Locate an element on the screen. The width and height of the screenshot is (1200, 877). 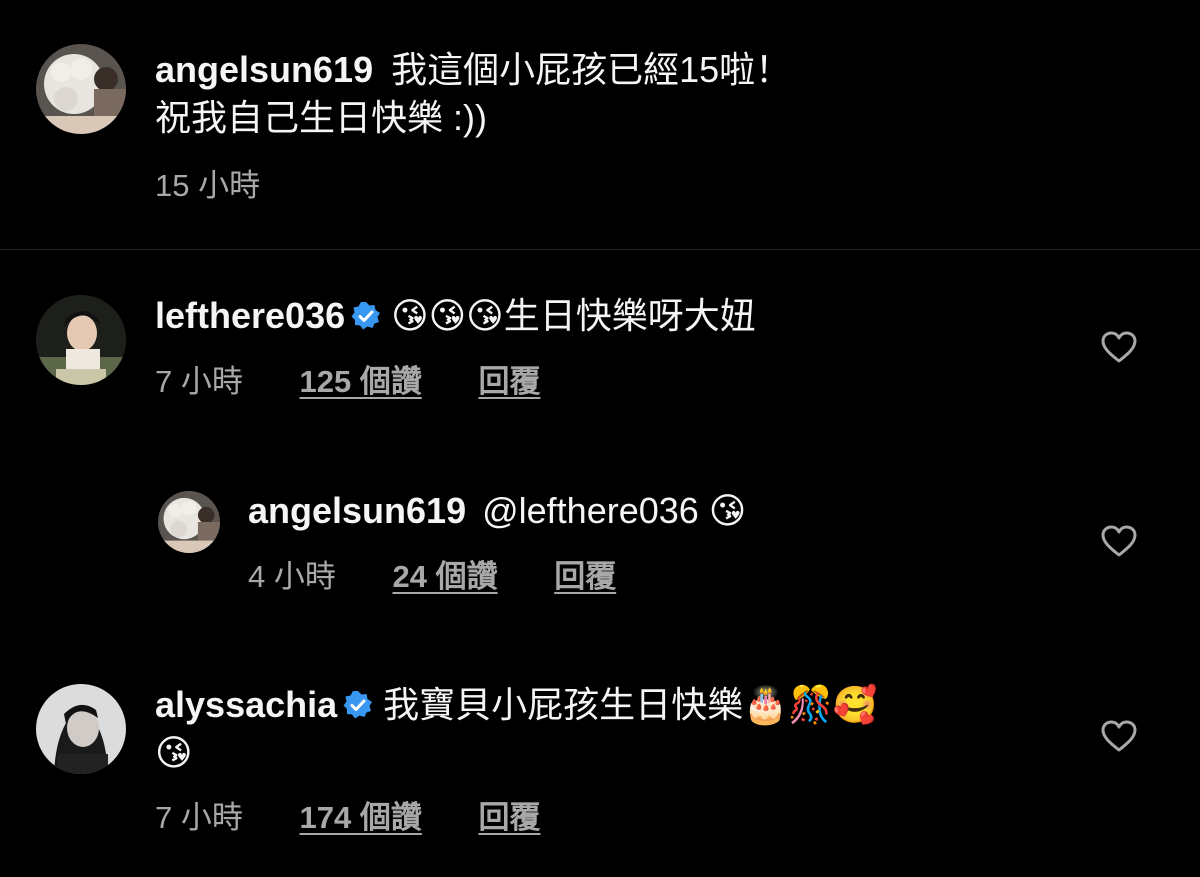
caption-timestamp: 15 小時 is located at coordinates (208, 185).